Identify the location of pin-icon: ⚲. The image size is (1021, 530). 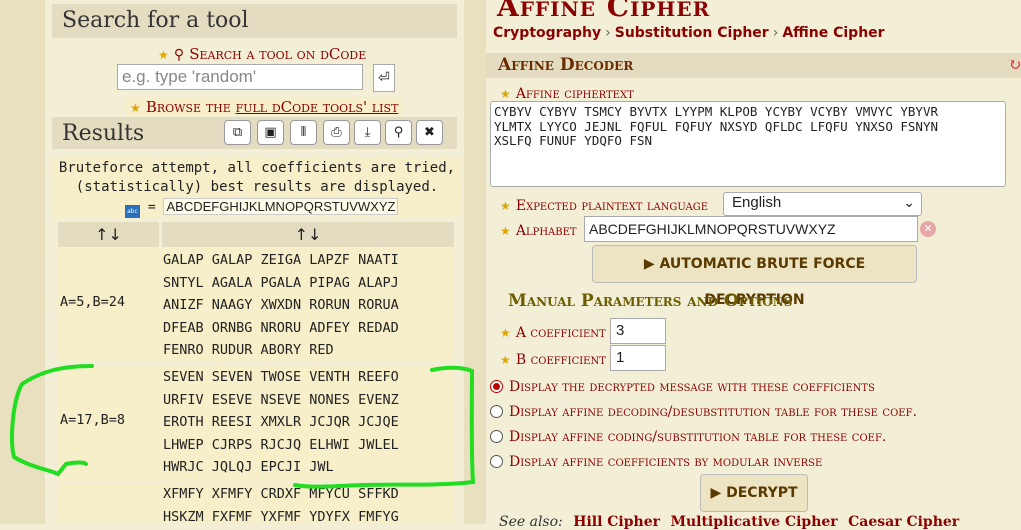
(398, 132).